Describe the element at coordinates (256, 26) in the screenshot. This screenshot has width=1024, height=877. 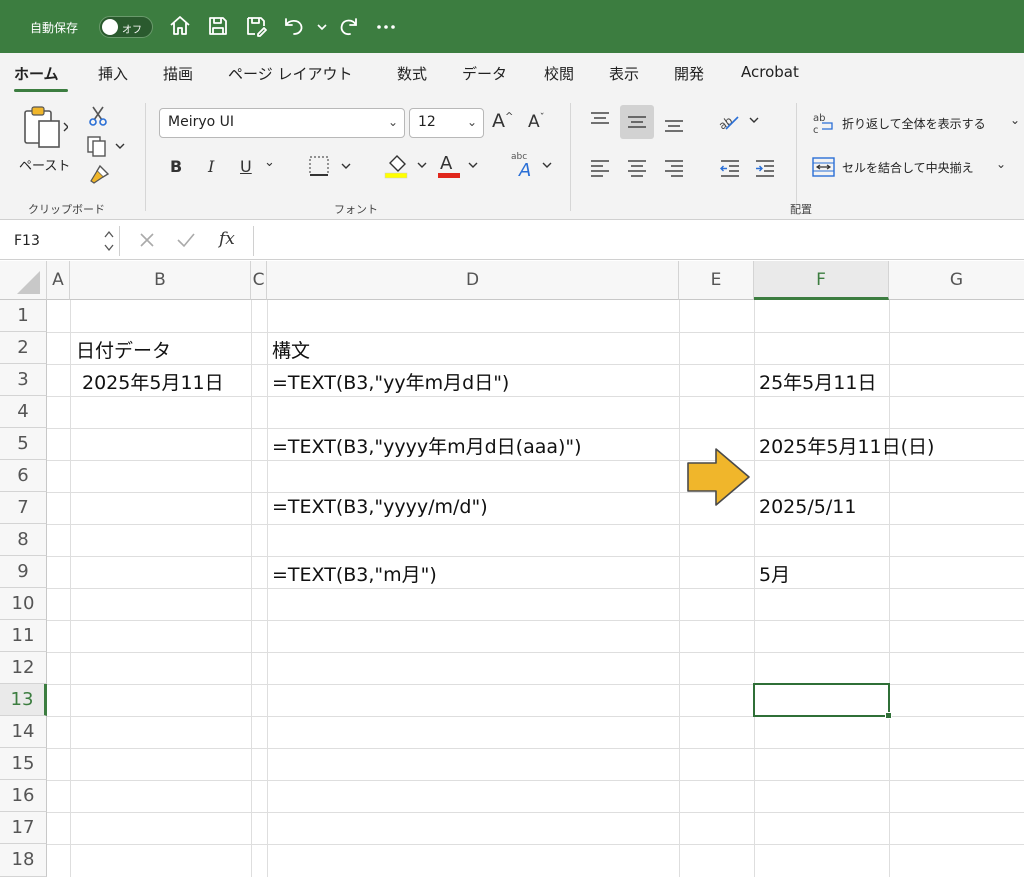
I see `save-as-icon` at that location.